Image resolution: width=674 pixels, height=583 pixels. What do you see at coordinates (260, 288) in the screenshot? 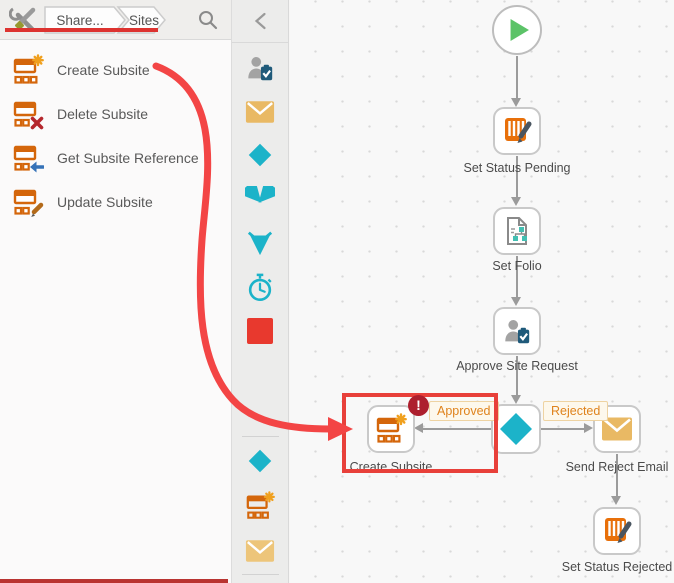
I see `timer-icon` at bounding box center [260, 288].